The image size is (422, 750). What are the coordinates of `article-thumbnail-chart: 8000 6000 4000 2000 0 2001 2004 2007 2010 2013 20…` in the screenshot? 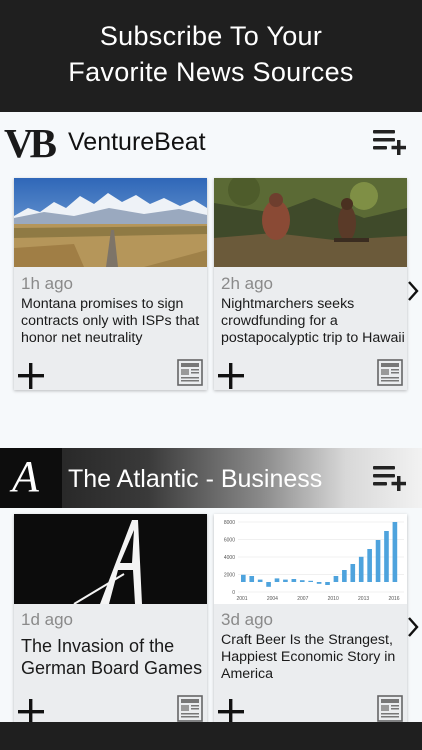 It's located at (310, 559).